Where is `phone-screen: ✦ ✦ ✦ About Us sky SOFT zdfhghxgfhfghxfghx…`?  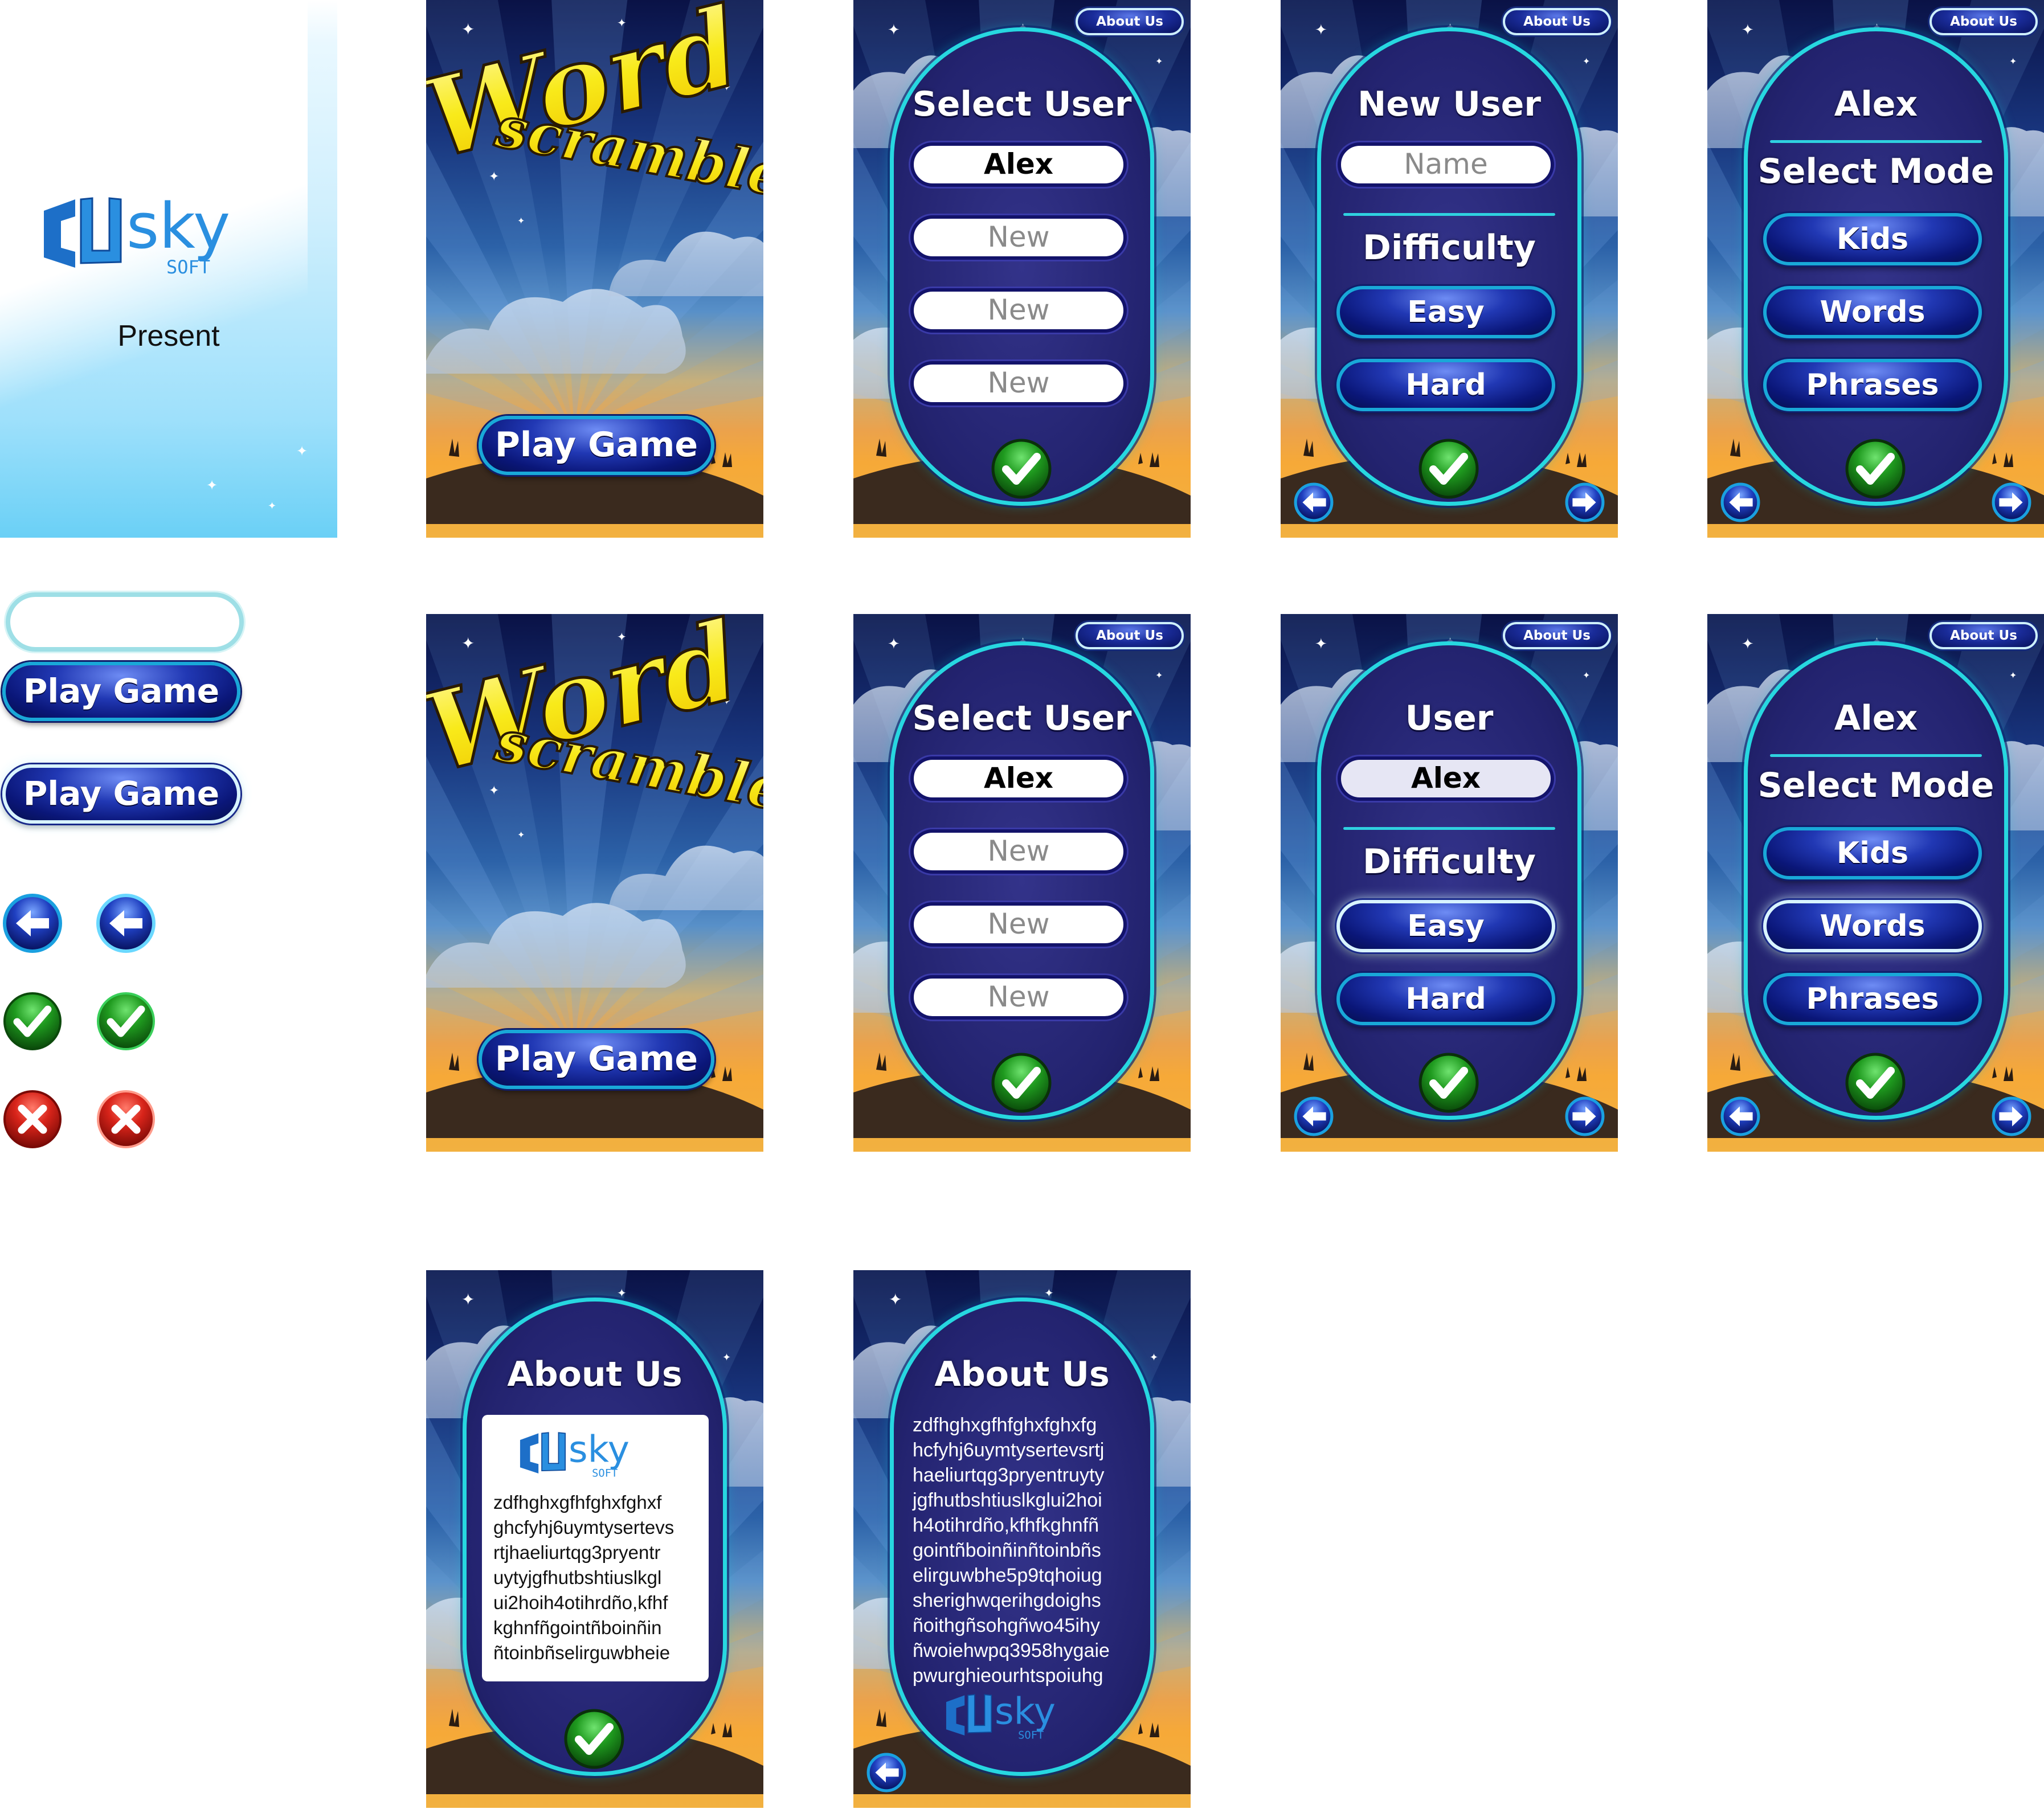
phone-screen: ✦ ✦ ✦ About Us sky SOFT zdfhghxgfhfghxfghx… is located at coordinates (595, 1539).